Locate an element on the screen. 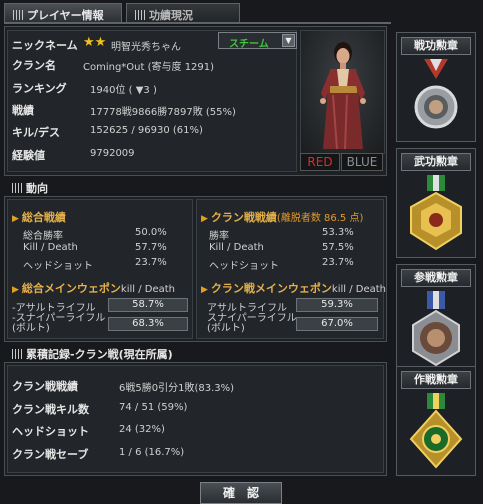 The width and height of the screenshot is (483, 504). overall-label-hs: ヘッドショット is located at coordinates (58, 266).